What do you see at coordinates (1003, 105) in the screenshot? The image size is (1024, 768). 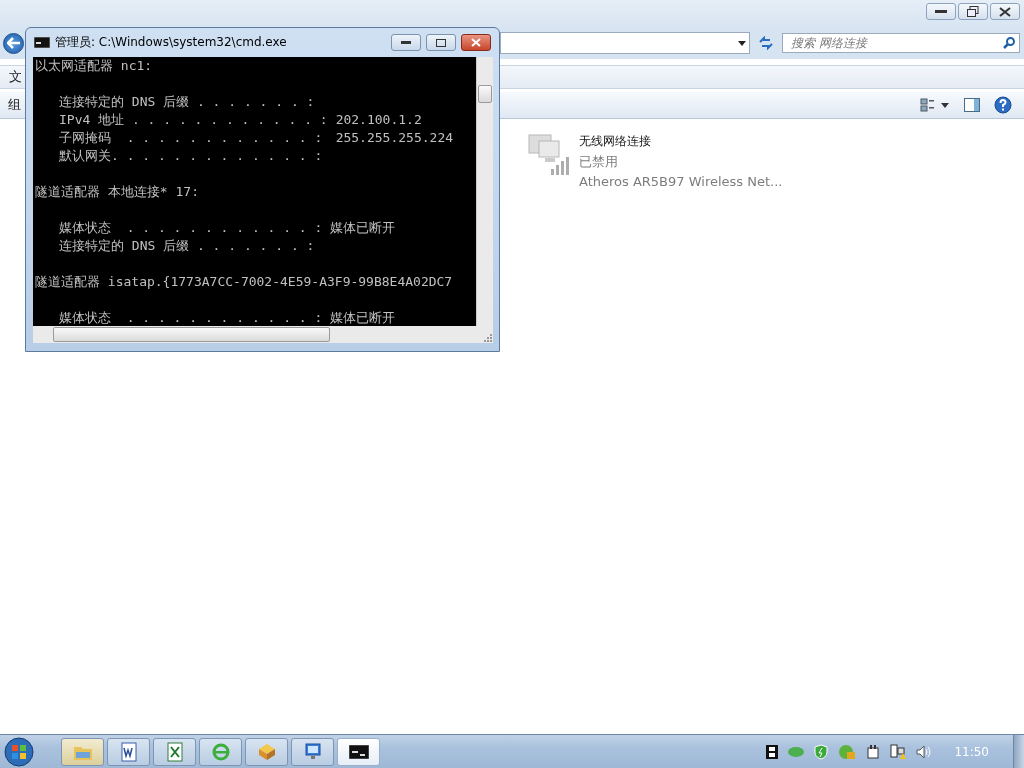 I see `help-icon` at bounding box center [1003, 105].